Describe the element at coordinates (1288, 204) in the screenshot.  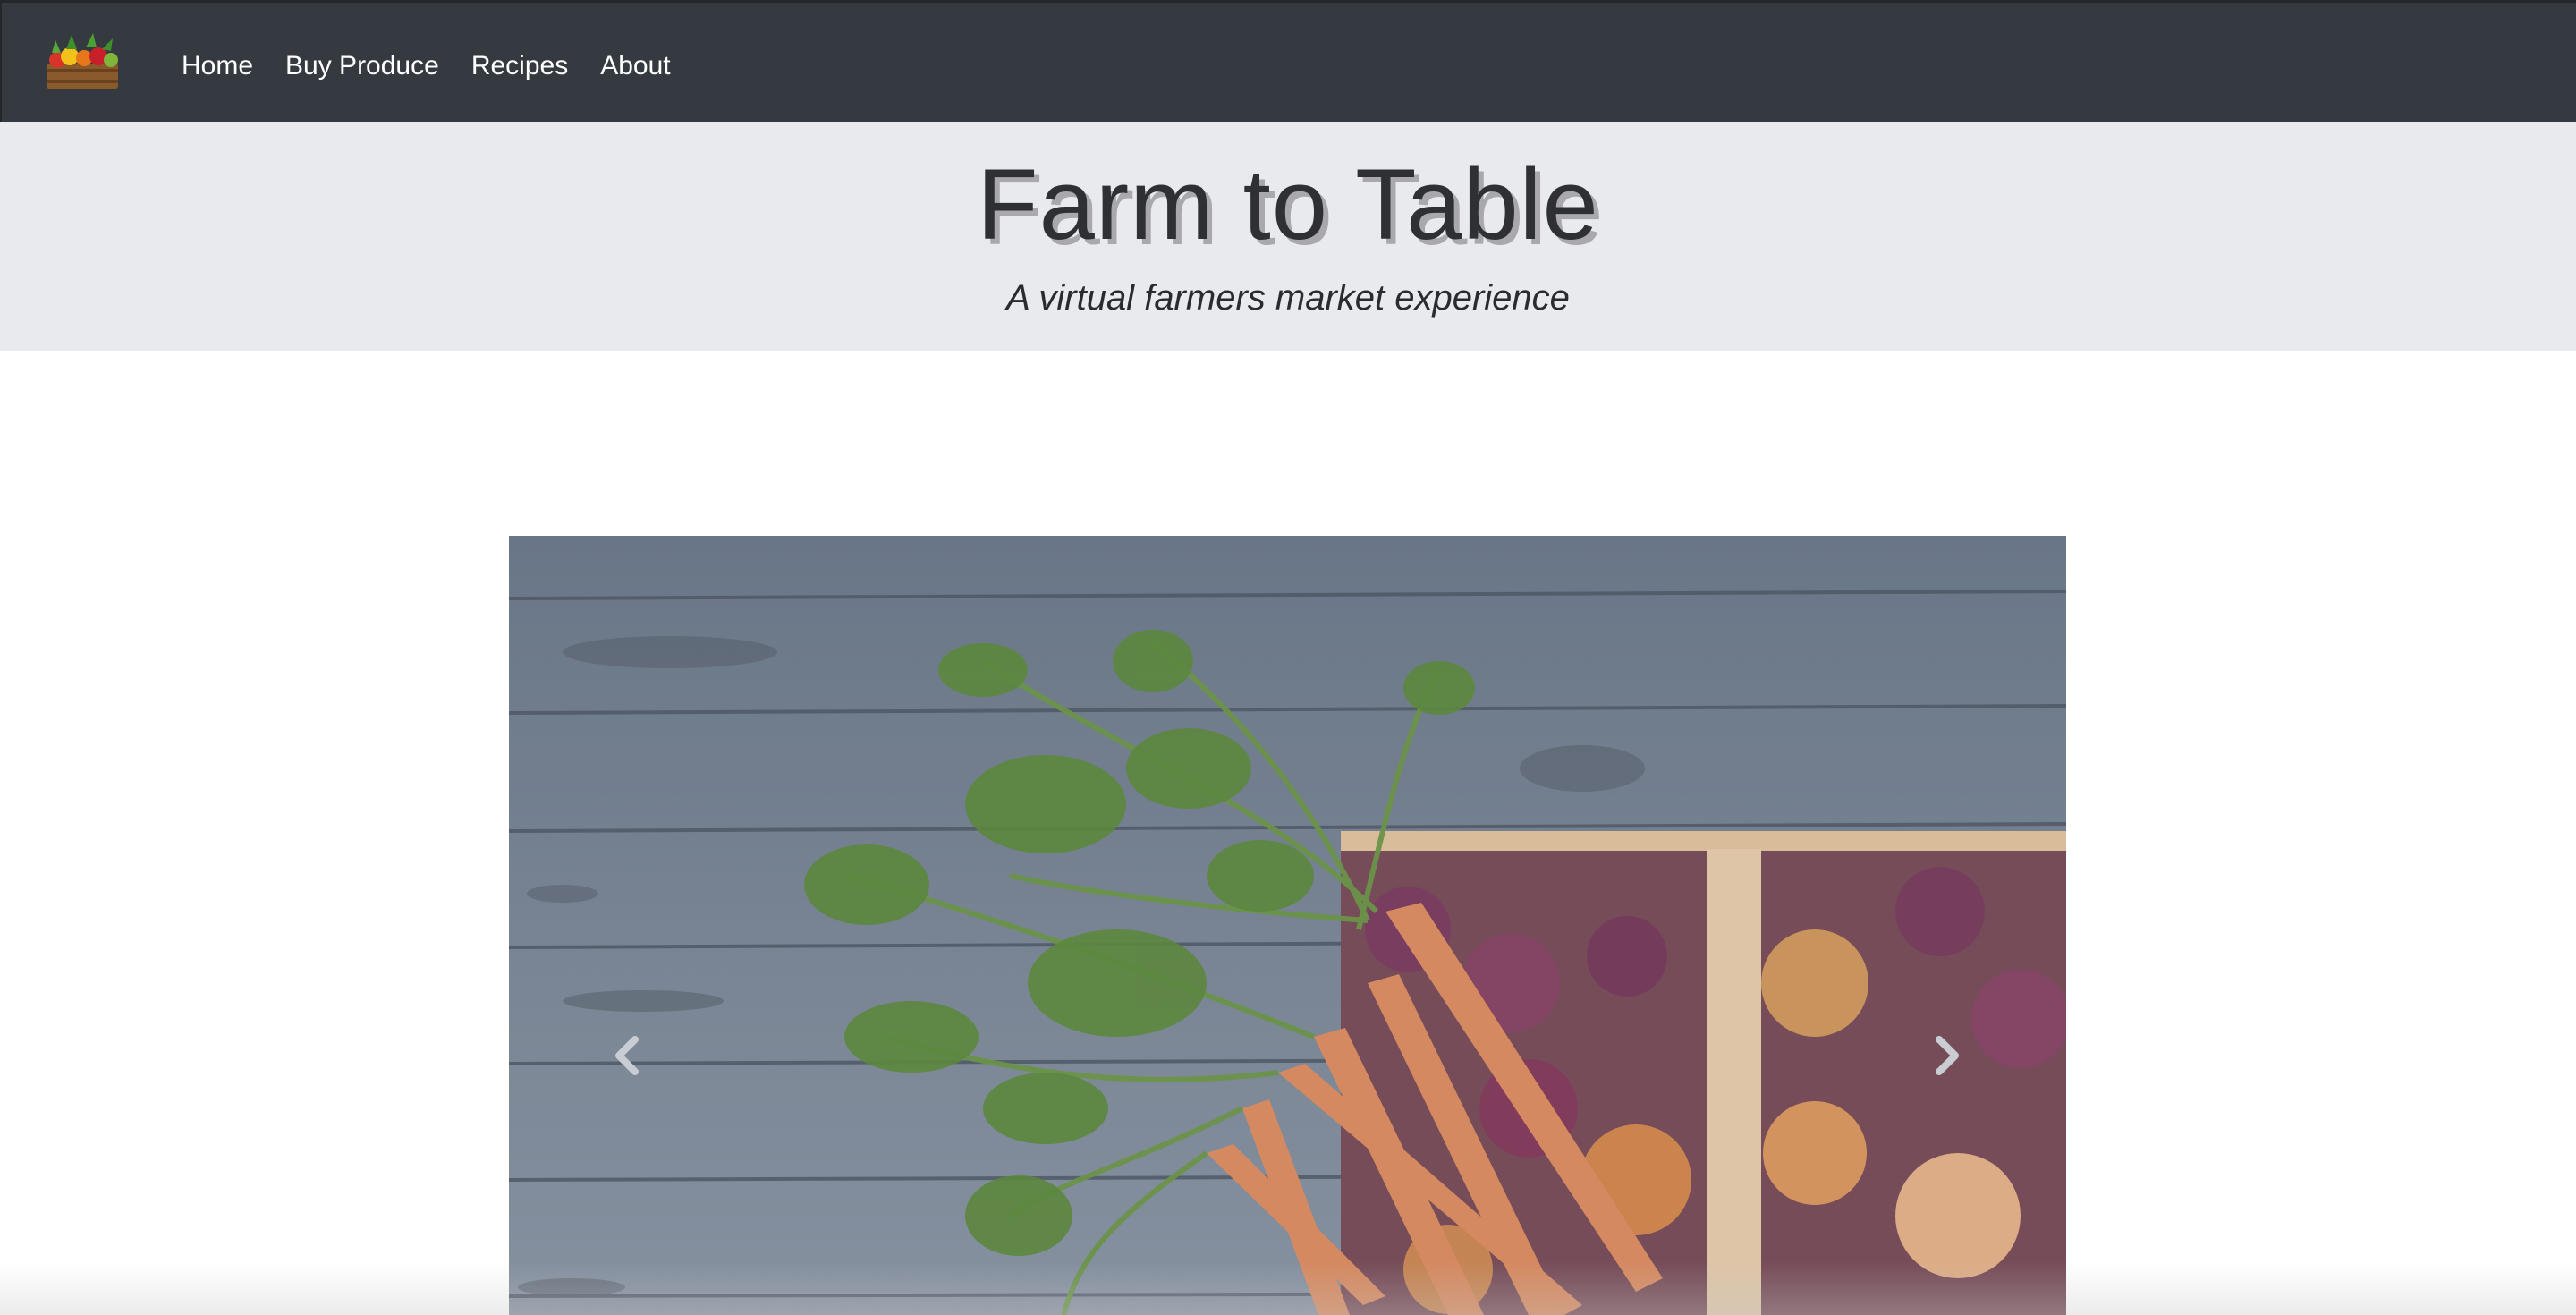
I see `page-title: Farm to Table` at that location.